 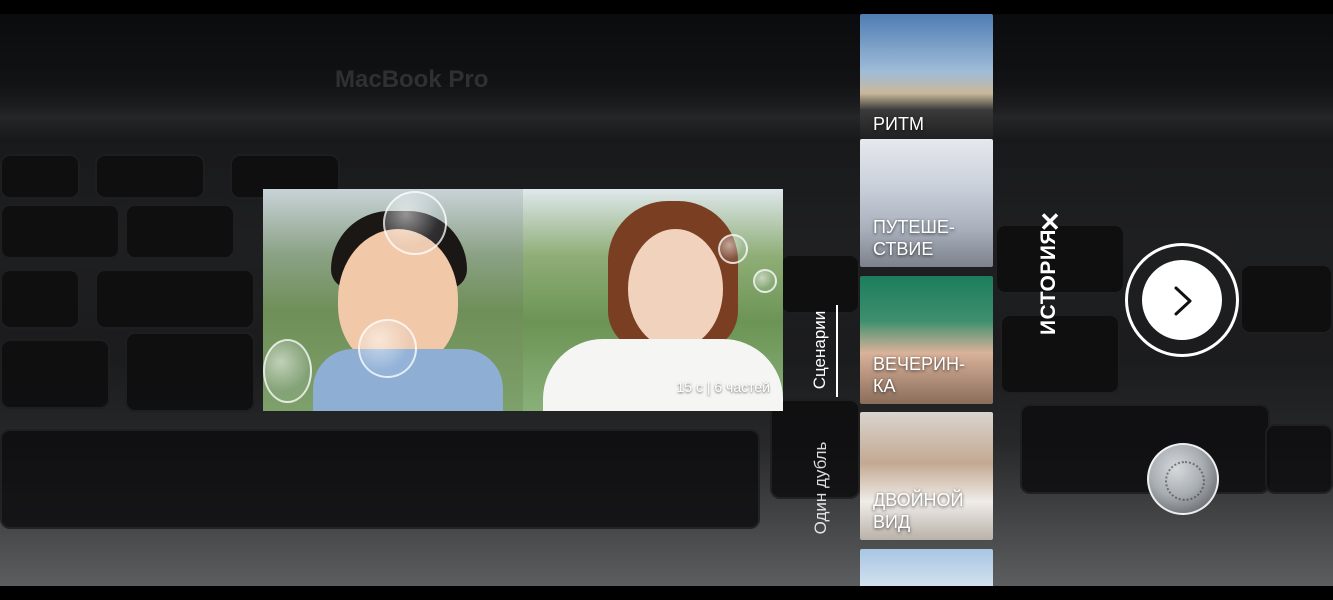 What do you see at coordinates (837, 351) in the screenshot?
I see `active-mode-indicator` at bounding box center [837, 351].